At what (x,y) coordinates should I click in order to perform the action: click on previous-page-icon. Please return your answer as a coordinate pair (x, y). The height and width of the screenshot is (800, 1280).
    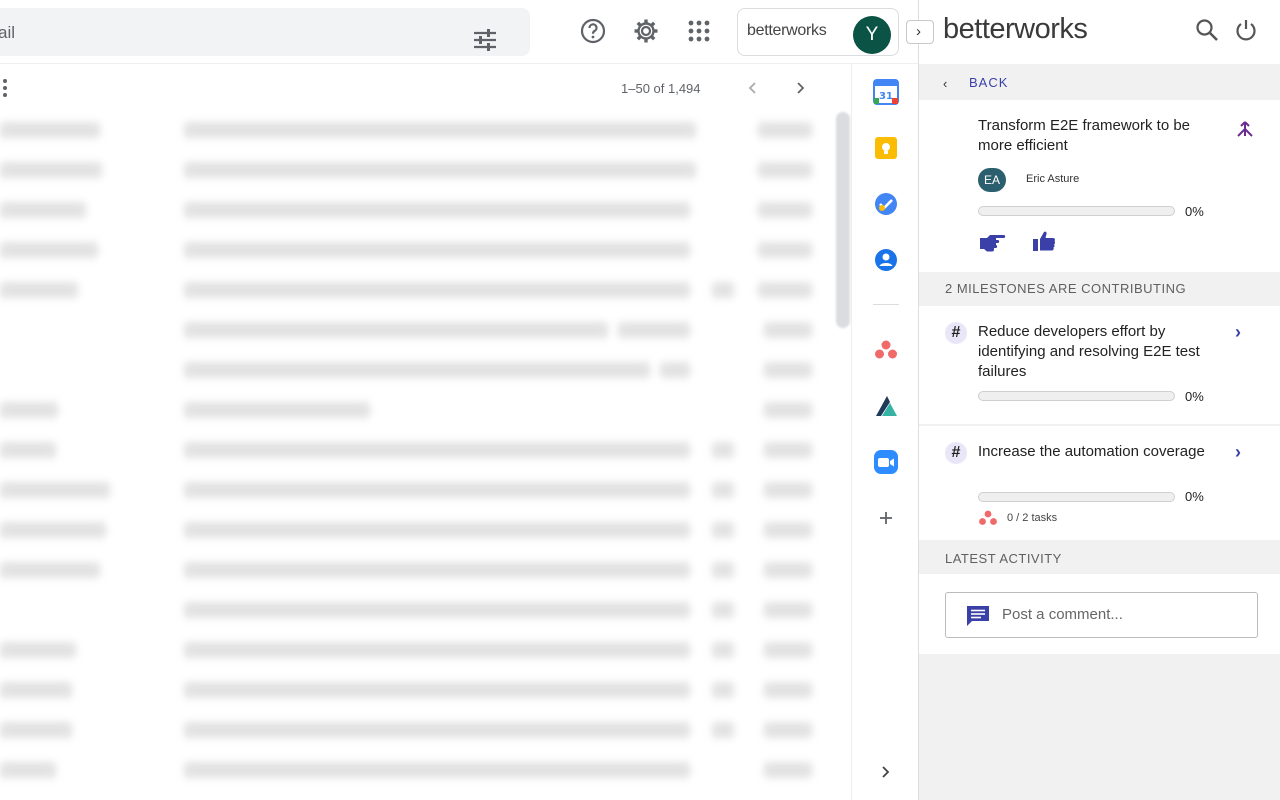
    Looking at the image, I should click on (753, 88).